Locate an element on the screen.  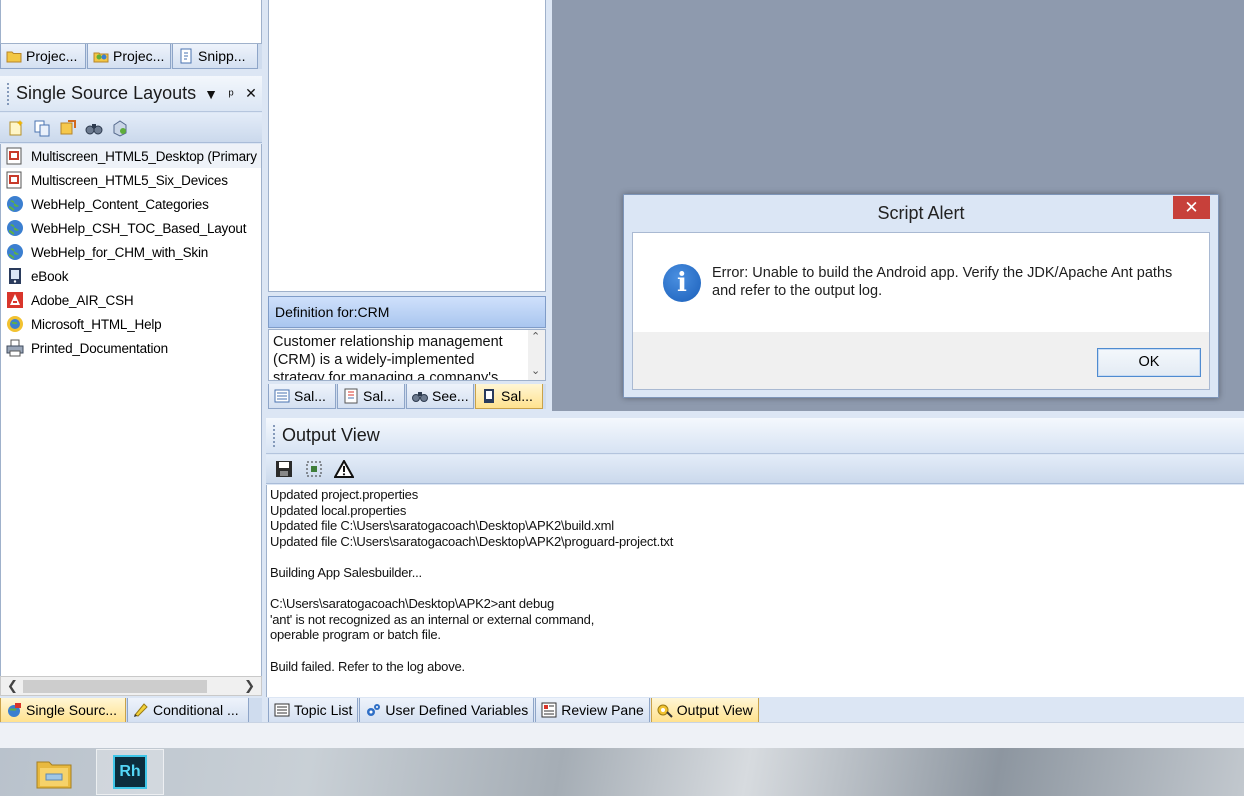
dialog-title: Script Alert is located at coordinates (921, 213).